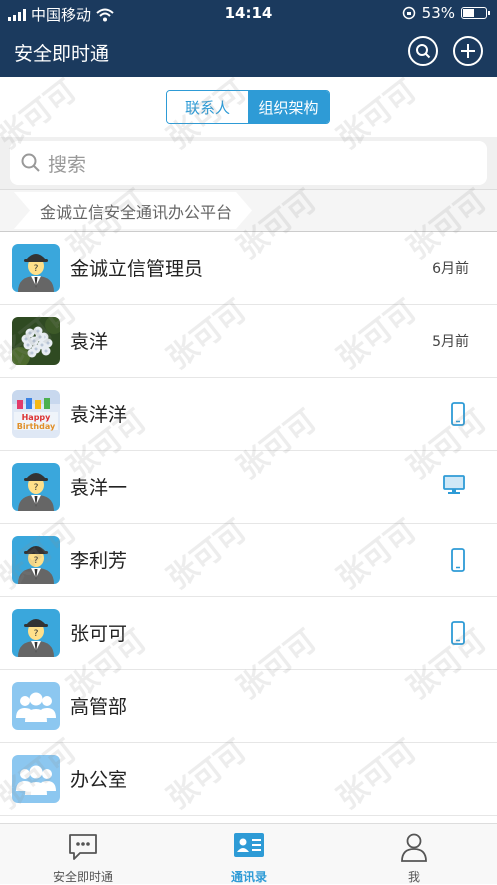  Describe the element at coordinates (450, 269) in the screenshot. I see `last-active-time: 6月前` at that location.